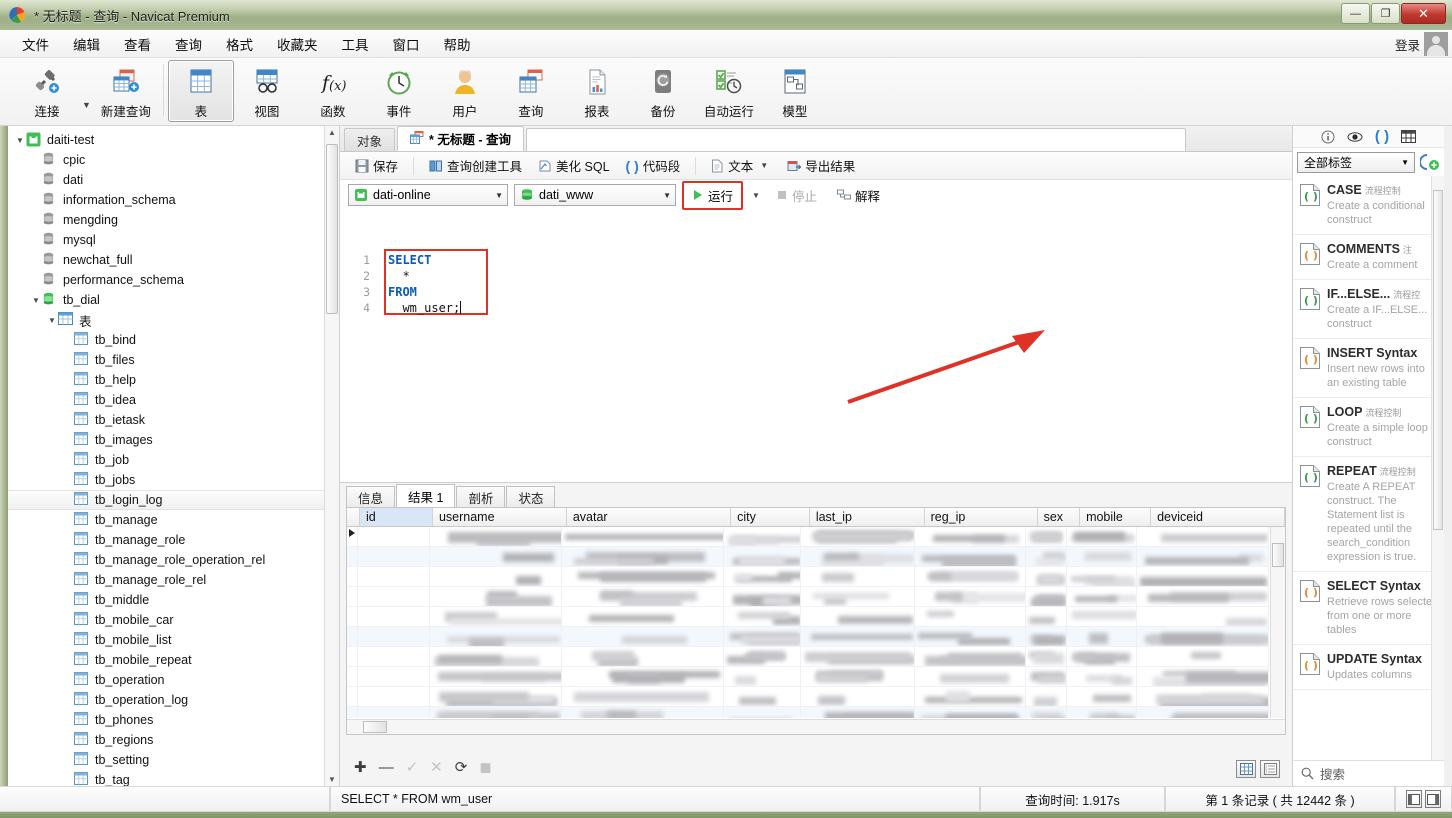 This screenshot has width=1452, height=818. What do you see at coordinates (173, 440) in the screenshot?
I see `tree-node-tb_images: tb_images` at bounding box center [173, 440].